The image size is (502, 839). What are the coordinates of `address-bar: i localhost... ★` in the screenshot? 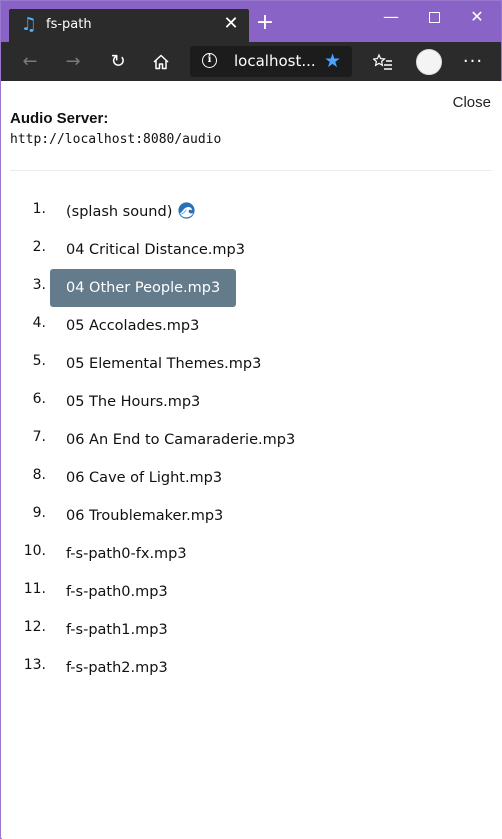 It's located at (271, 61).